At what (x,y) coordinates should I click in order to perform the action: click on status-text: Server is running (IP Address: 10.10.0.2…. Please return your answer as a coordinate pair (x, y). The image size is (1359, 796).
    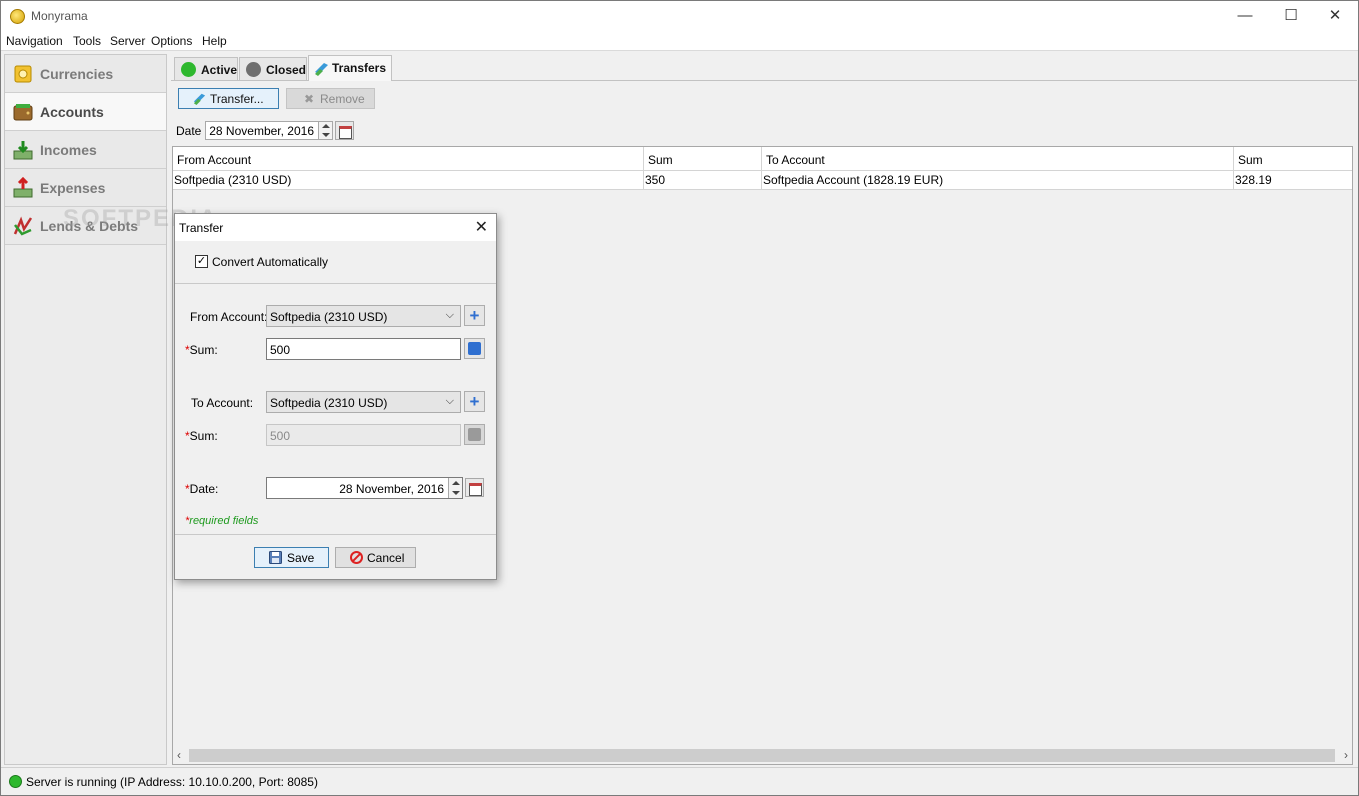
    Looking at the image, I should click on (172, 782).